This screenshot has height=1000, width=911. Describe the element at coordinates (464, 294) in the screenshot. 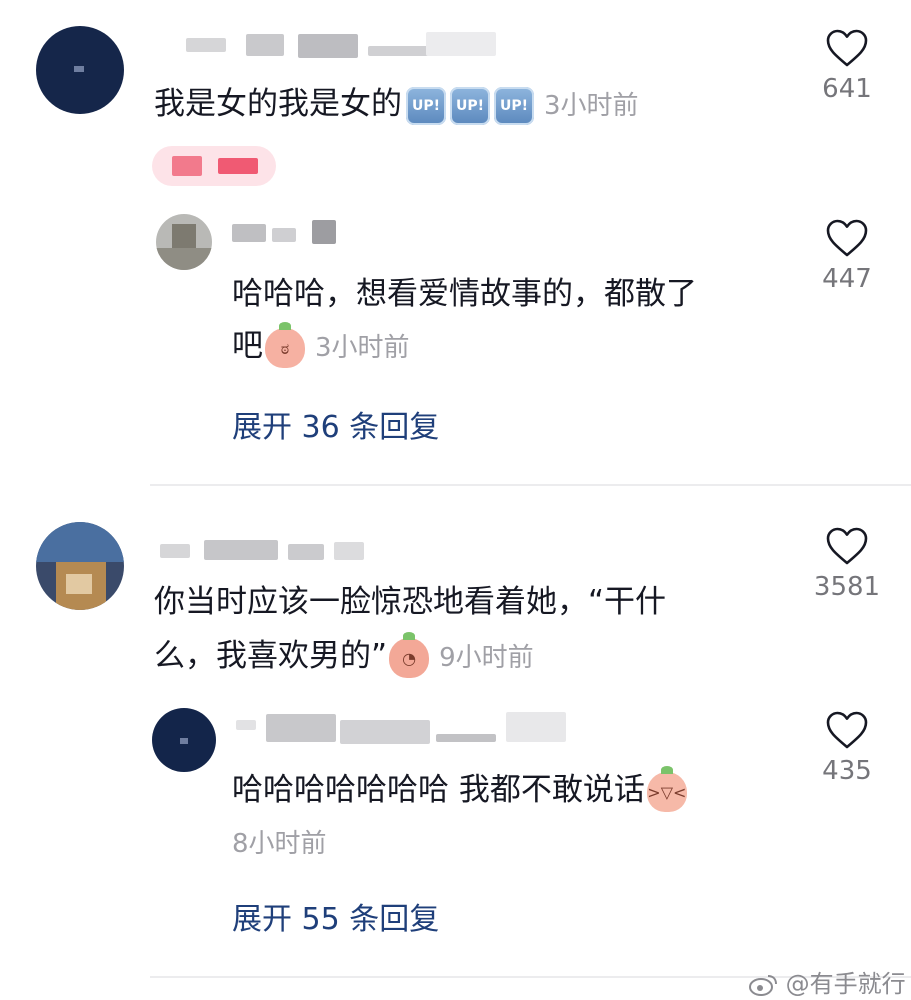

I see `reply-text-line: 哈哈哈，想看爱情故事的，都散了` at that location.